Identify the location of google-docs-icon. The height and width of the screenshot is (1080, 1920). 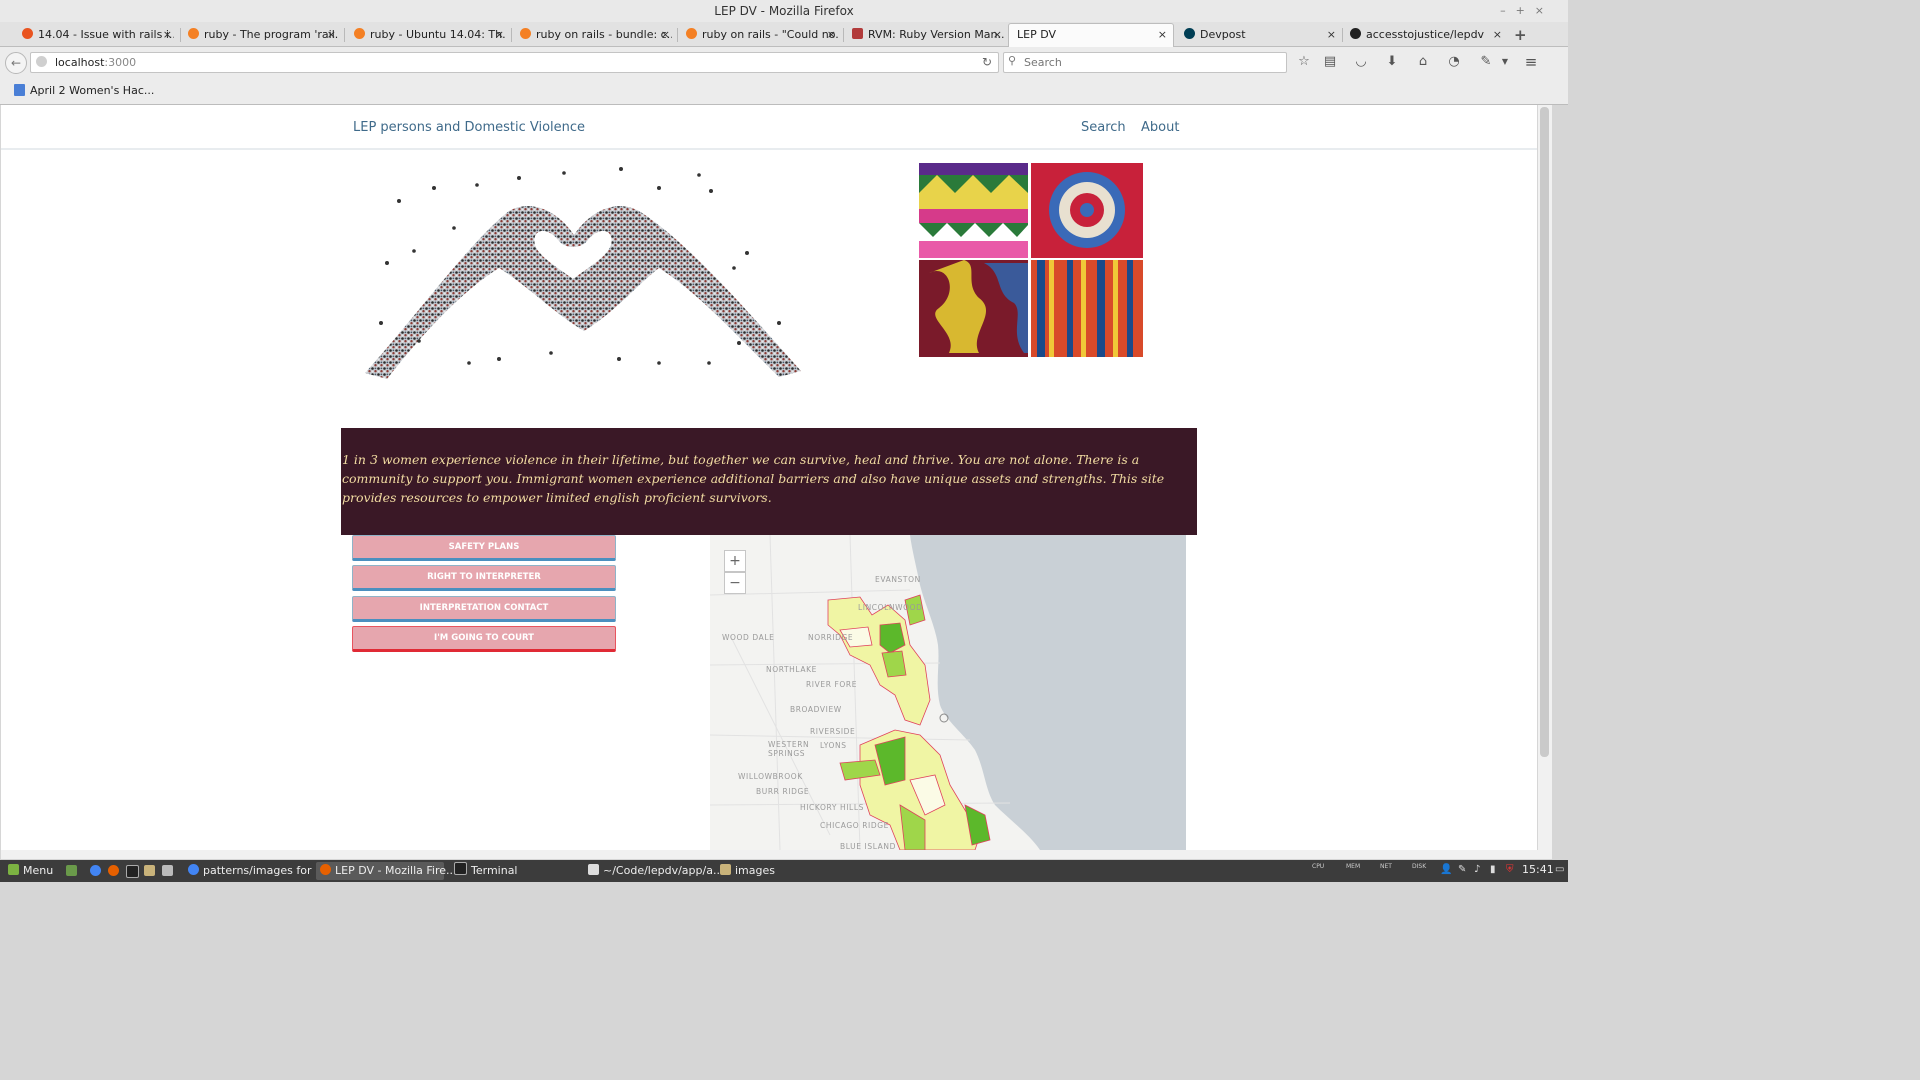
(19, 90).